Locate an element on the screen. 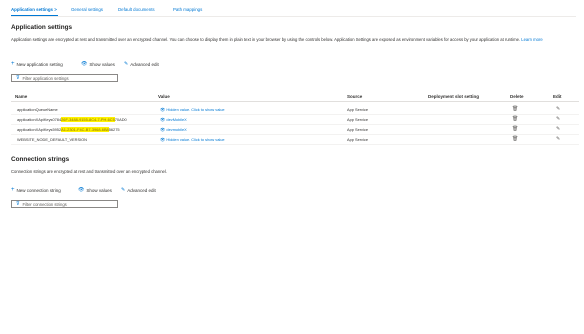 The image size is (584, 334). button-label: New connection string is located at coordinates (38, 190).